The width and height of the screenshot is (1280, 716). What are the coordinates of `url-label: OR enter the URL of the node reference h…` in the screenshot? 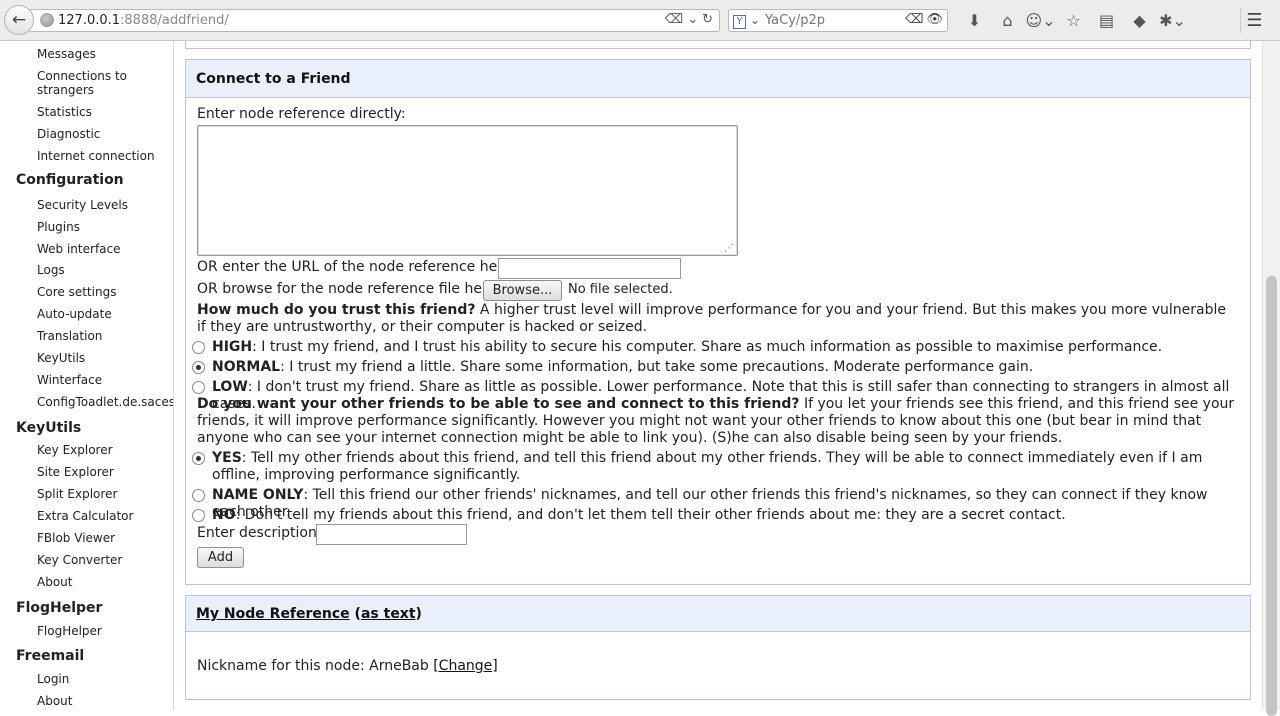 It's located at (356, 267).